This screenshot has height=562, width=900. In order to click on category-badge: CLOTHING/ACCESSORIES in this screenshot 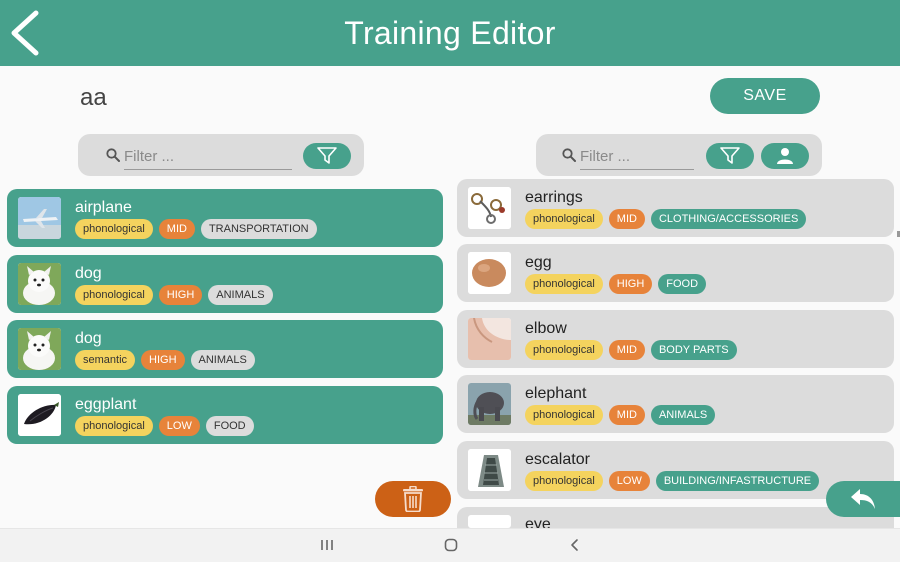, I will do `click(728, 219)`.